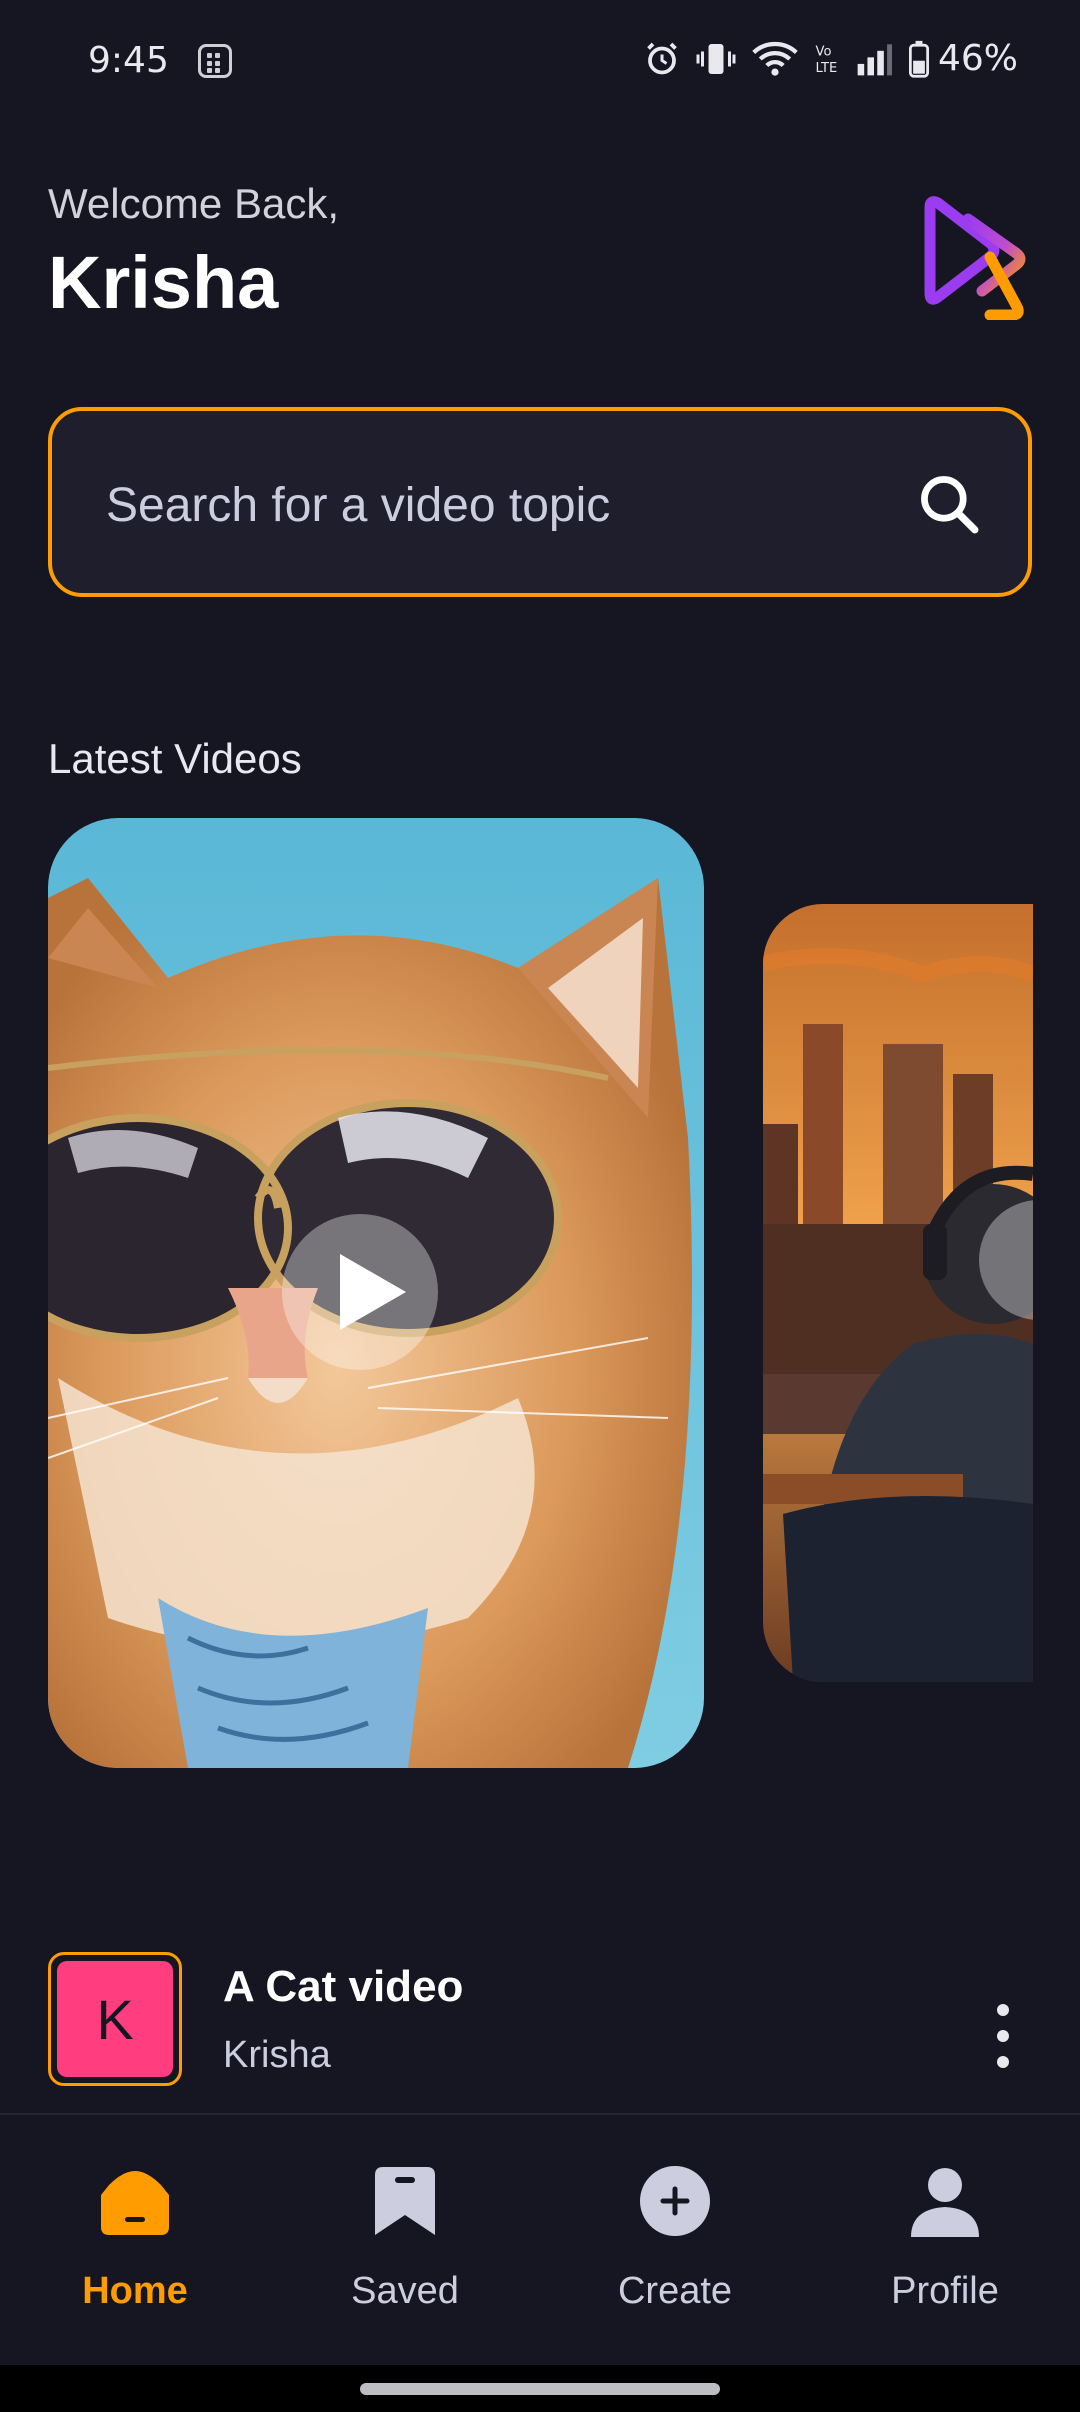  What do you see at coordinates (135, 2239) in the screenshot?
I see `tab-home: Home` at bounding box center [135, 2239].